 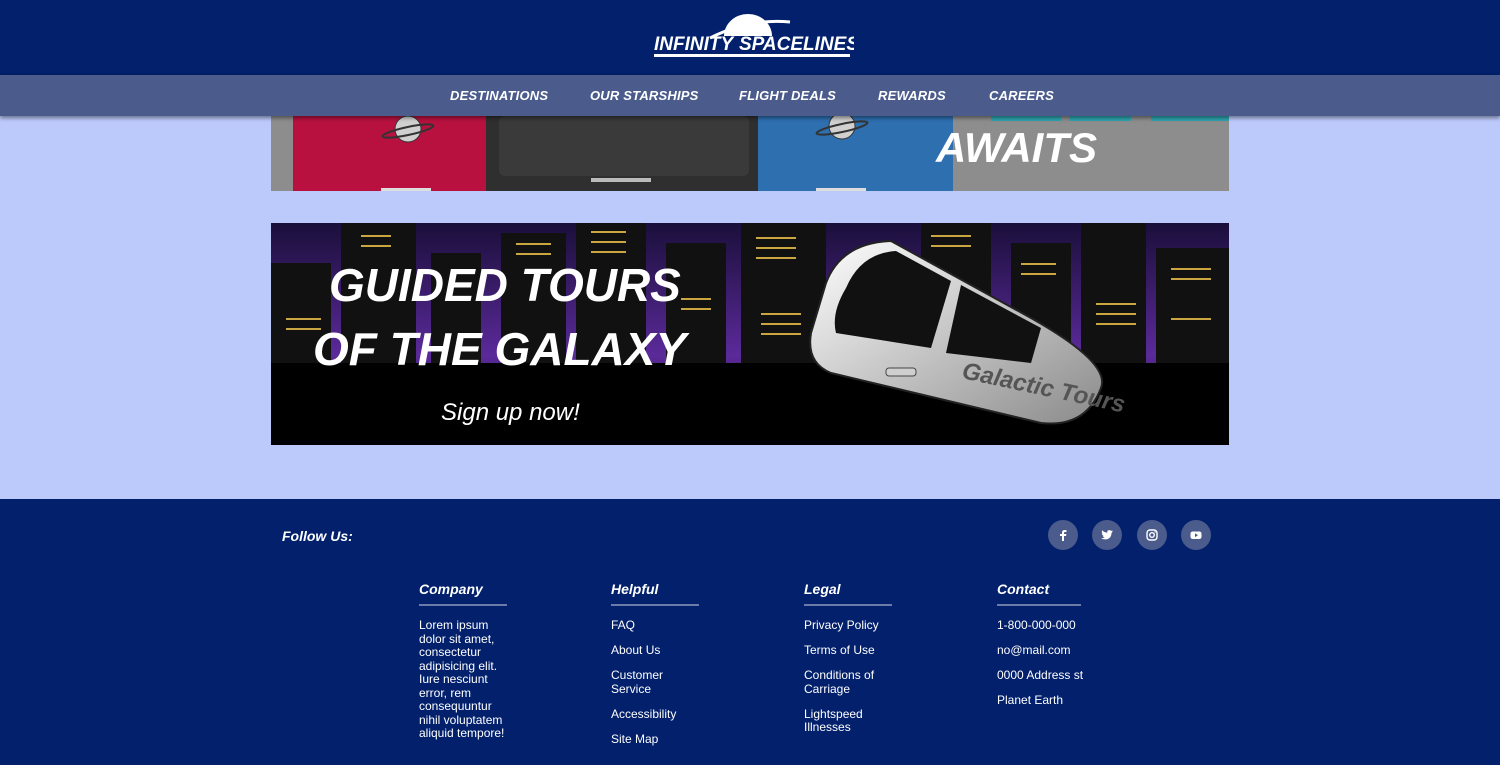 What do you see at coordinates (1016, 147) in the screenshot?
I see `luggage-promo-headline: AWAITS` at bounding box center [1016, 147].